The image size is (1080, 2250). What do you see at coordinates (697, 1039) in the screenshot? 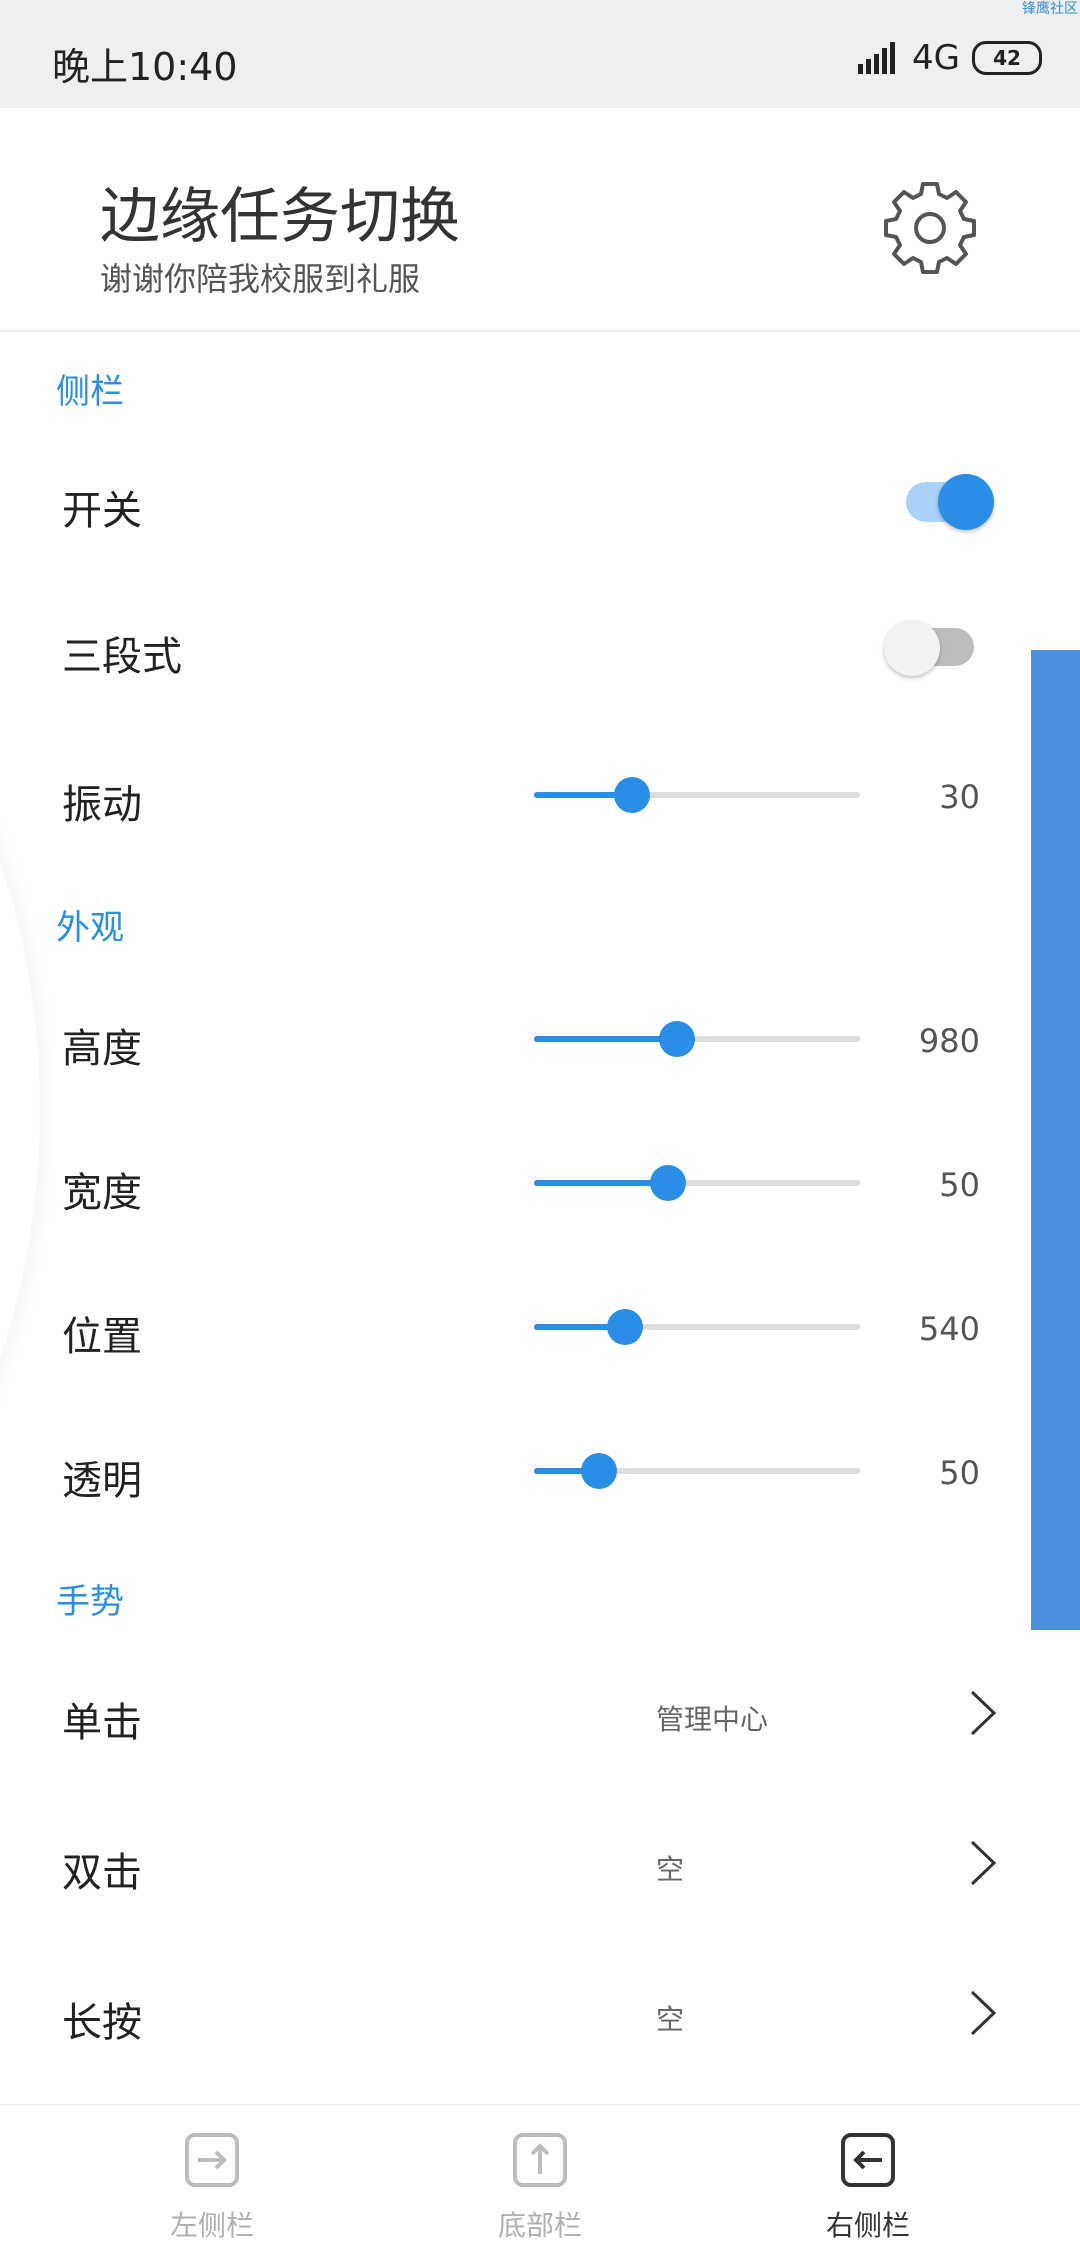
I see `height-slider` at bounding box center [697, 1039].